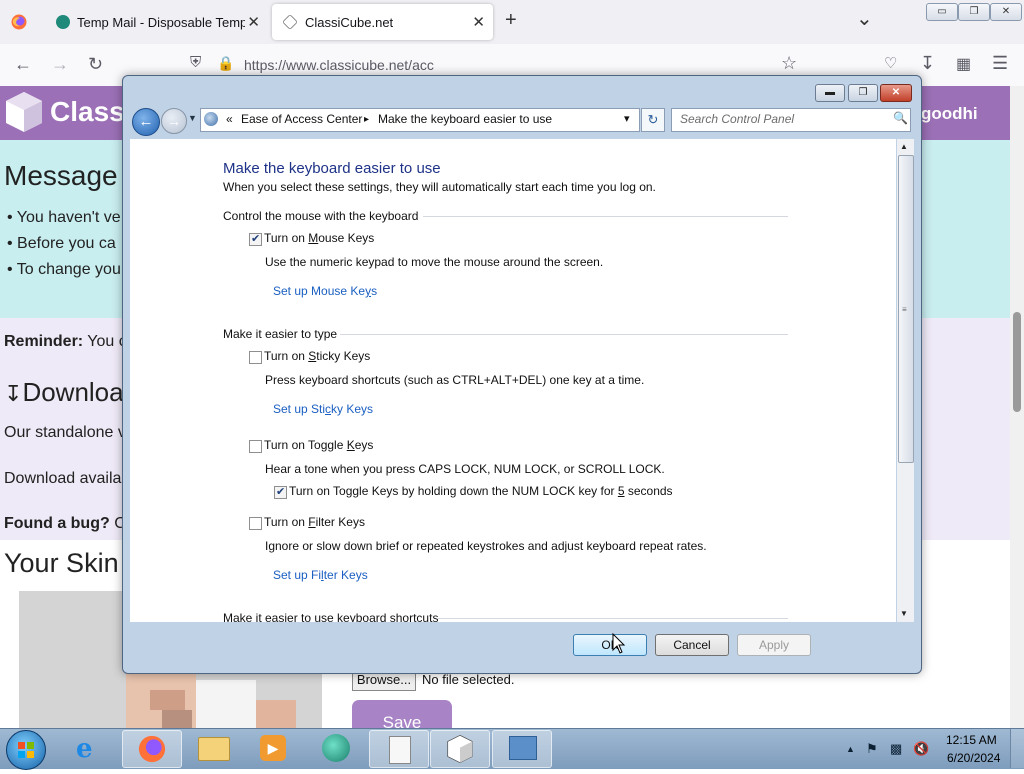 The image size is (1024, 774). I want to click on explorer-icon, so click(213, 748).